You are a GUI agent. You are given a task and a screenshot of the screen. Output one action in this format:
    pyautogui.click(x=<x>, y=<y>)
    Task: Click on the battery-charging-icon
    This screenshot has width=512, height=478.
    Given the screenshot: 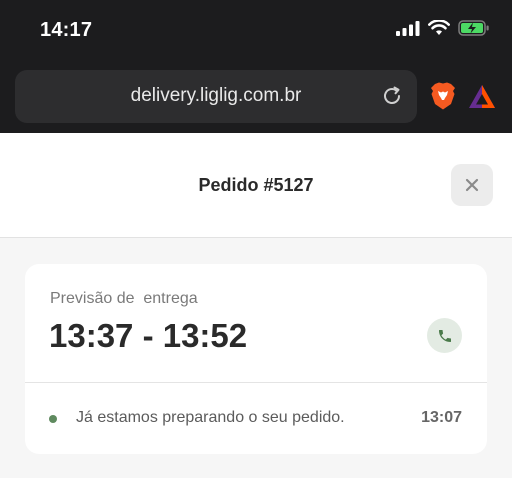 What is the action you would take?
    pyautogui.click(x=473, y=28)
    